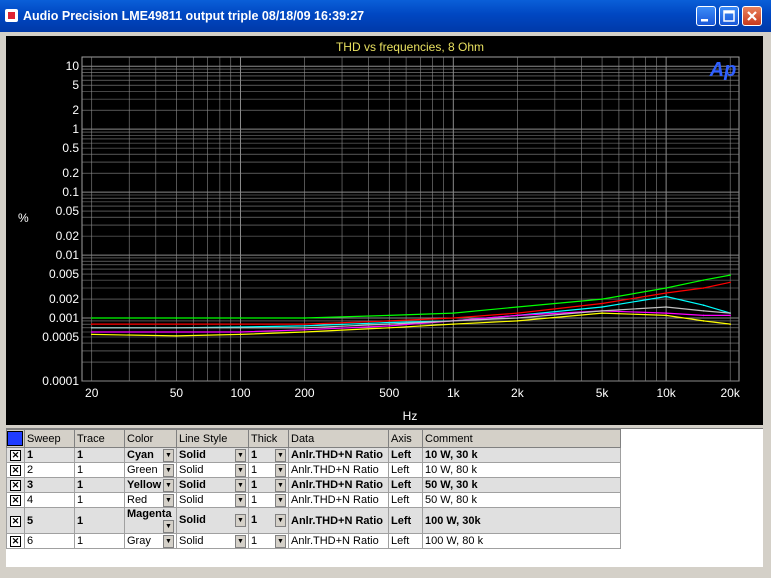 The height and width of the screenshot is (578, 771). I want to click on header-thick: Thick, so click(268, 438).